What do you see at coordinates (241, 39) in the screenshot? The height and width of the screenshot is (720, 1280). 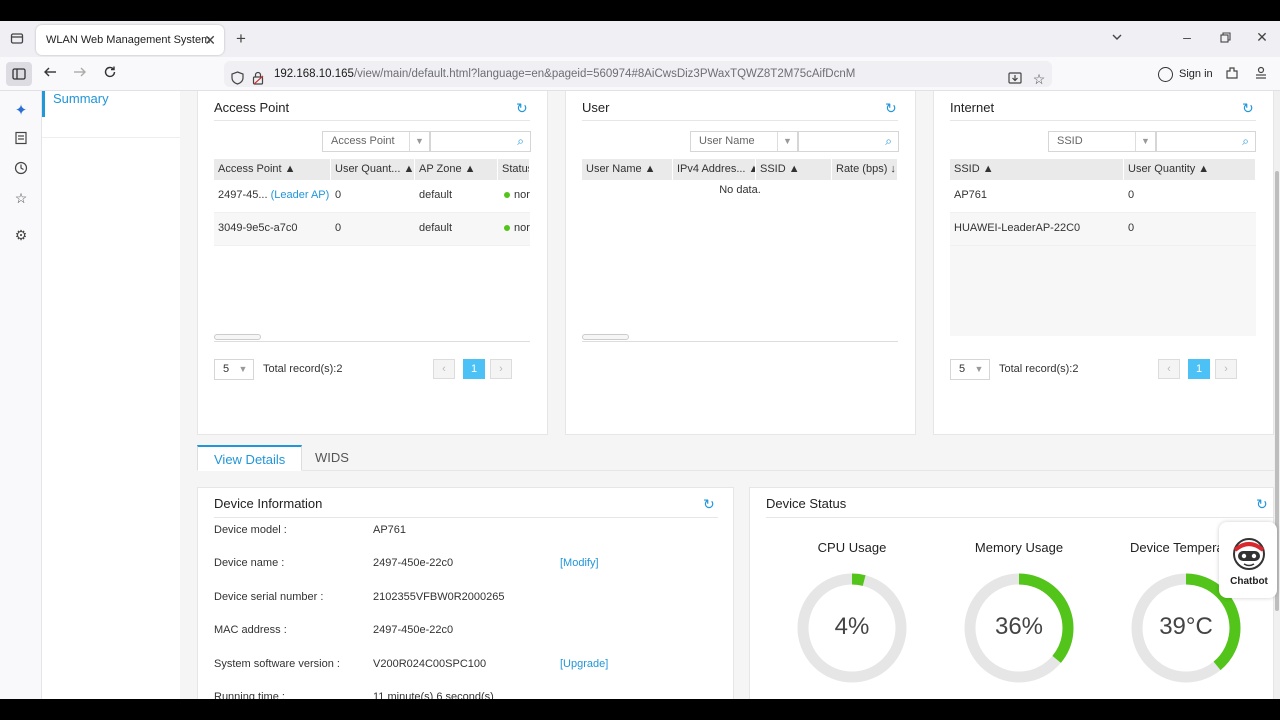 I see `new-tab-icon: +` at bounding box center [241, 39].